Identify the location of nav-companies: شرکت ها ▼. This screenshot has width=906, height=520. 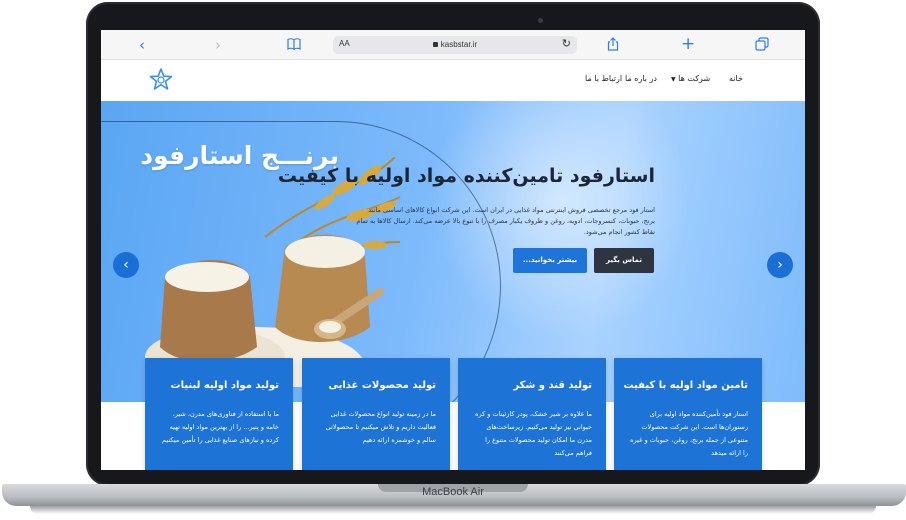
(690, 78).